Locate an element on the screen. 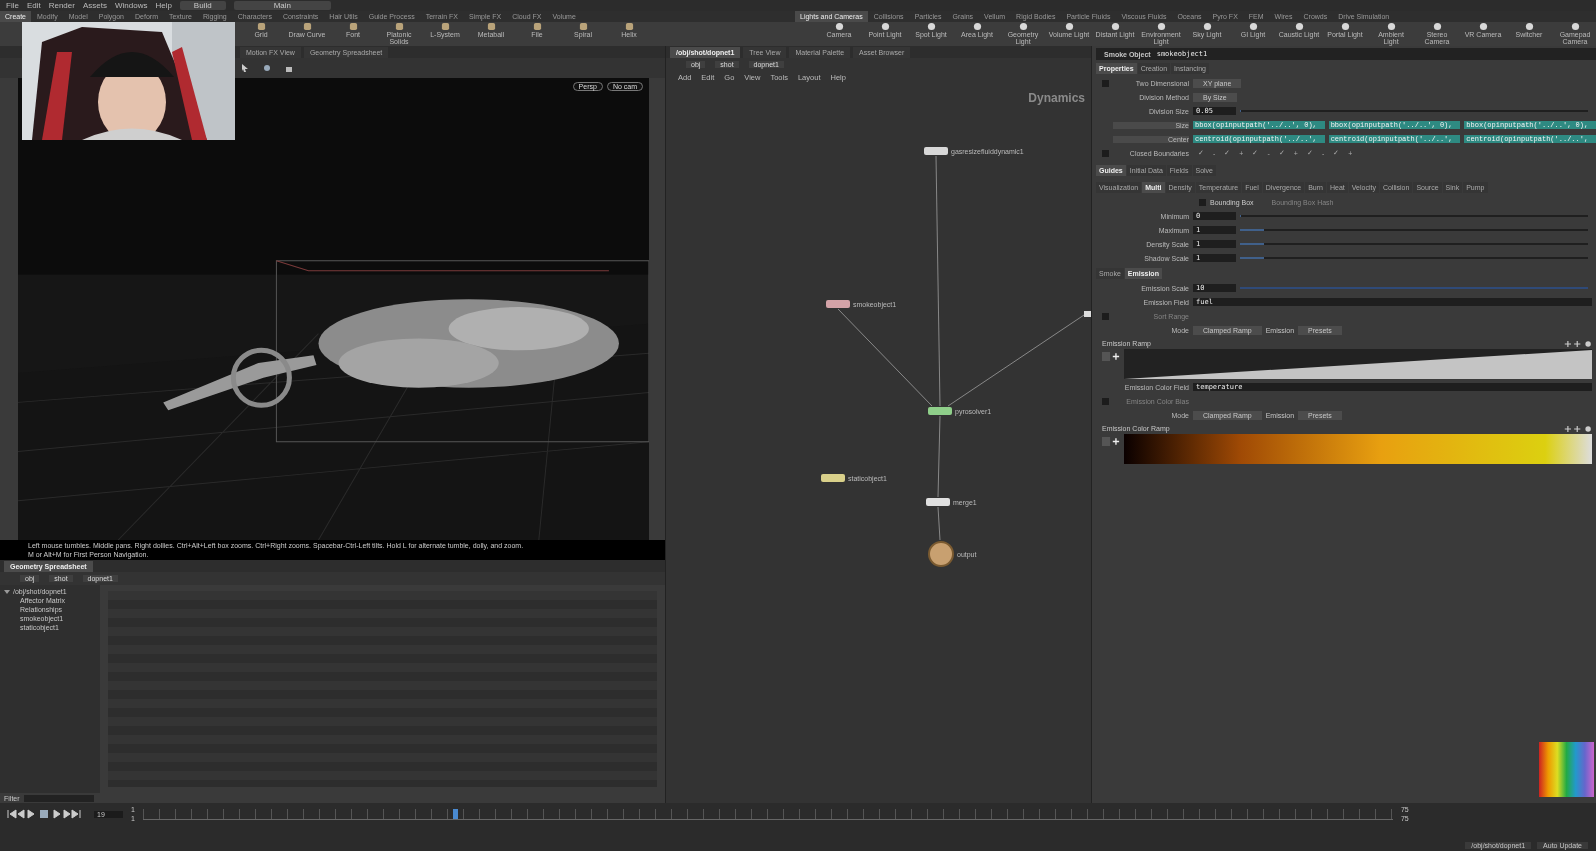  menu-item: Edit is located at coordinates (33, 5).